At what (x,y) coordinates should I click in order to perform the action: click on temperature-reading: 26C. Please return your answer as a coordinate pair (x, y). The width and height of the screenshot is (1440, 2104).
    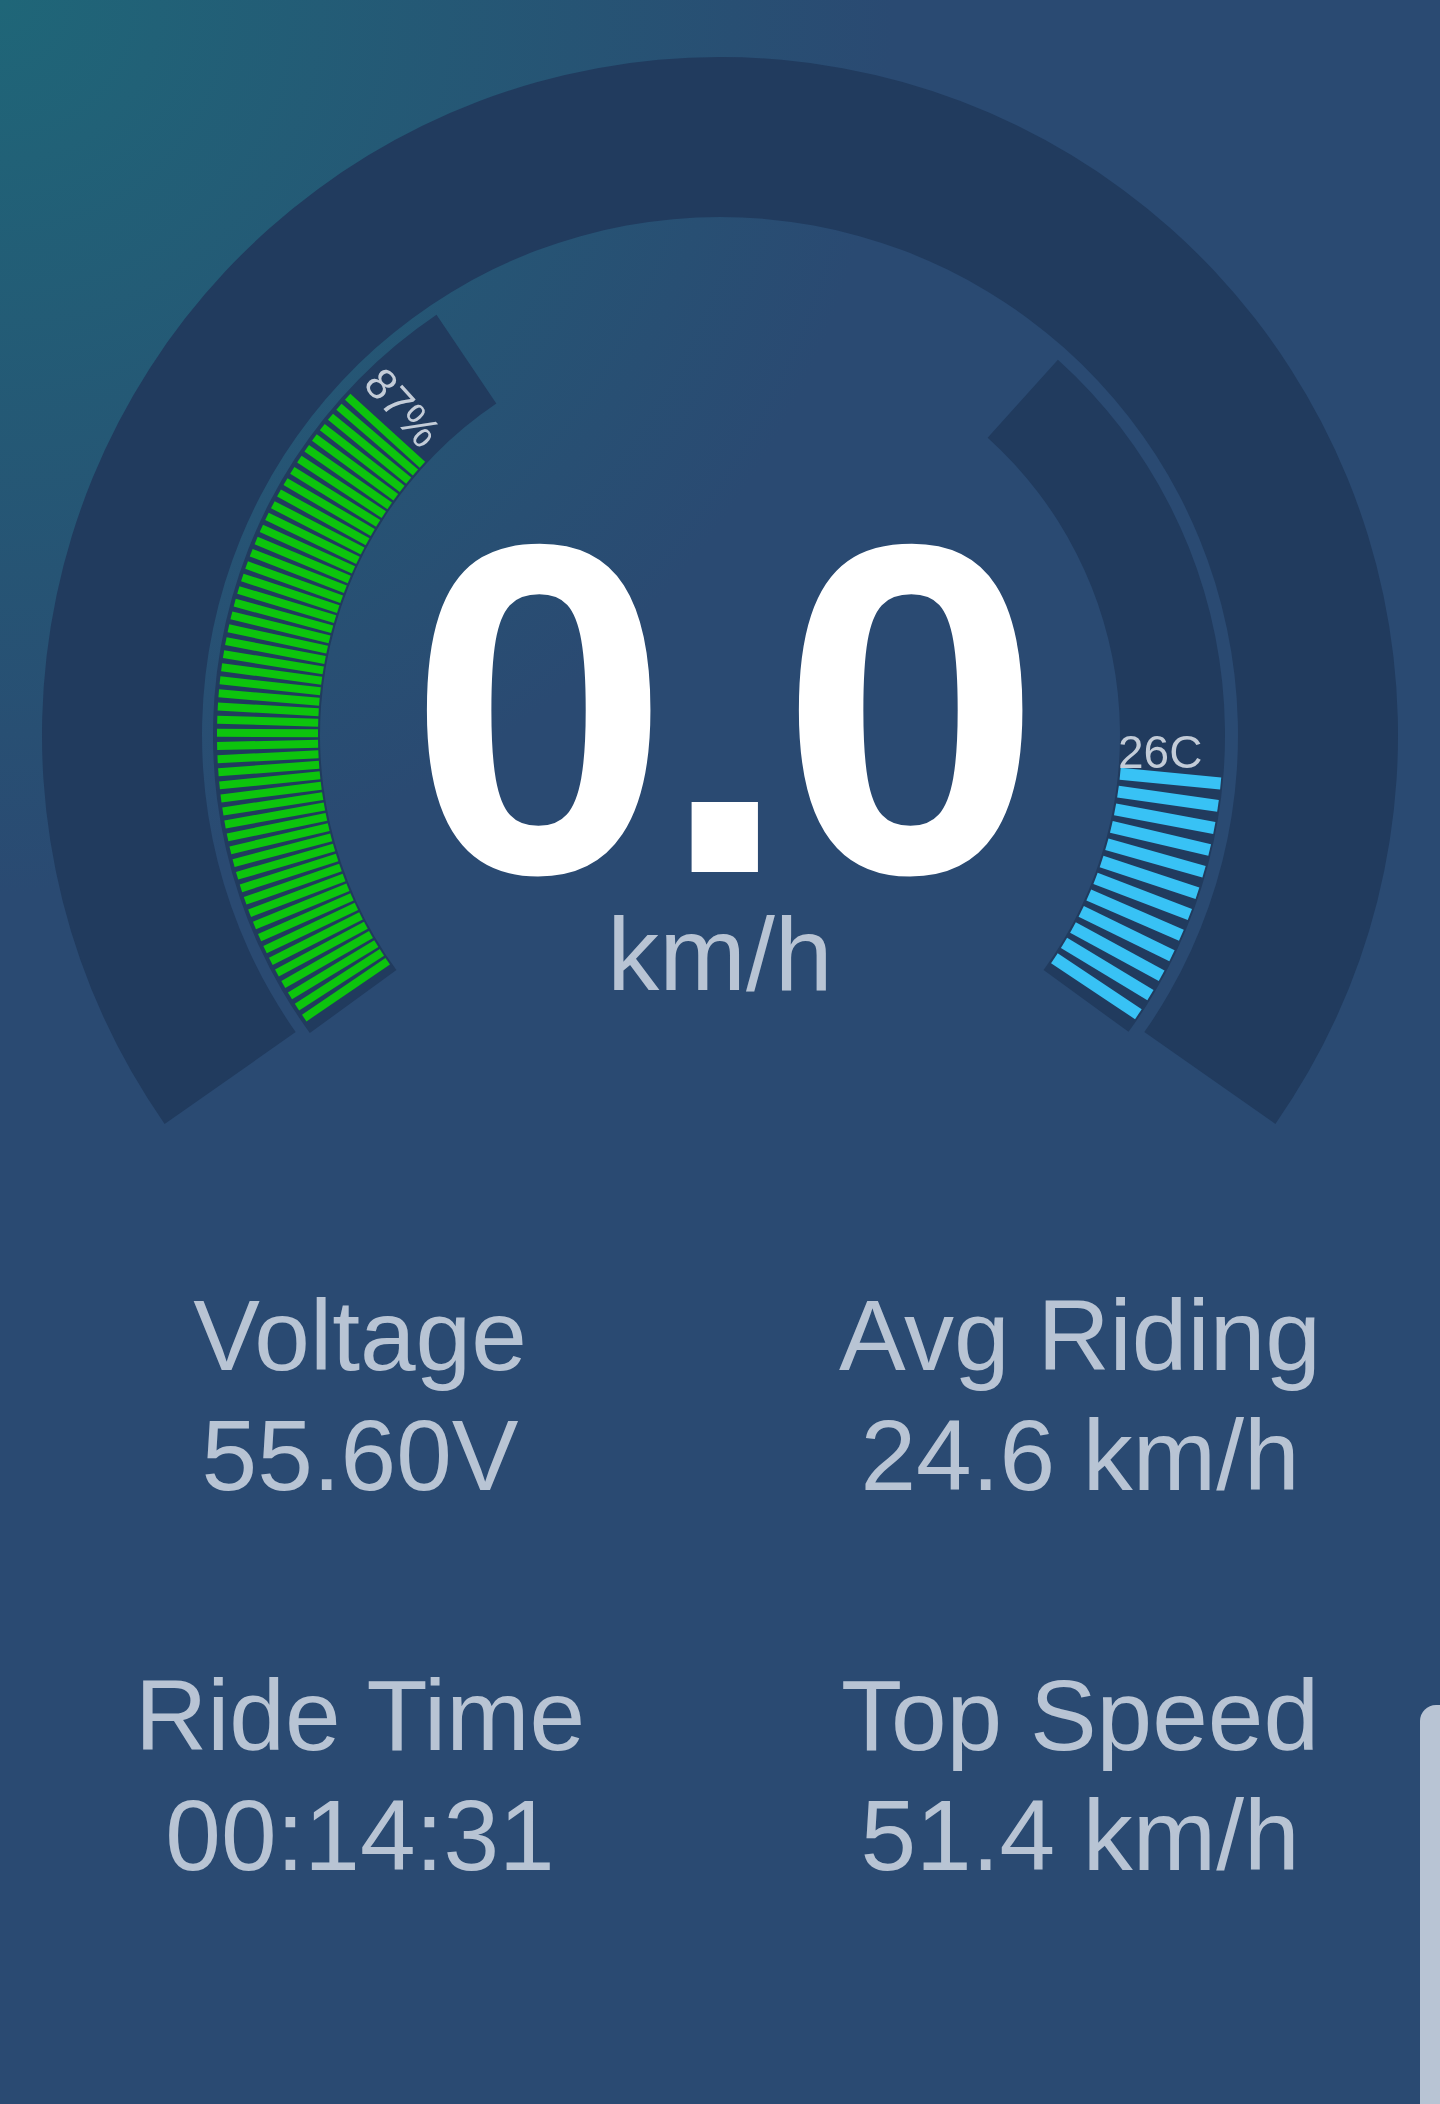
    Looking at the image, I should click on (1160, 752).